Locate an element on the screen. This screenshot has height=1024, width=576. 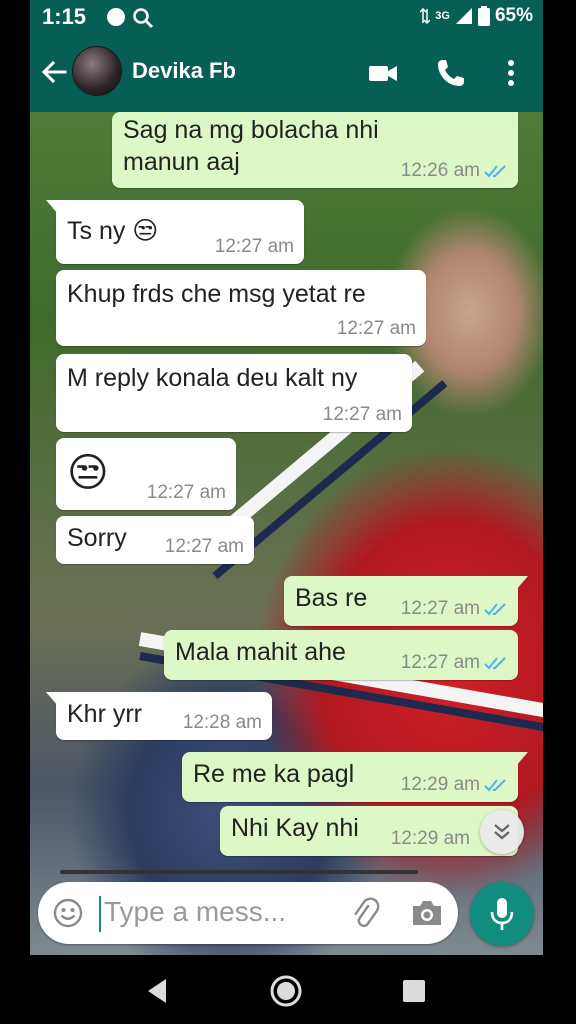
message-text-line1: Sag na mg bolacha nhi is located at coordinates (251, 130).